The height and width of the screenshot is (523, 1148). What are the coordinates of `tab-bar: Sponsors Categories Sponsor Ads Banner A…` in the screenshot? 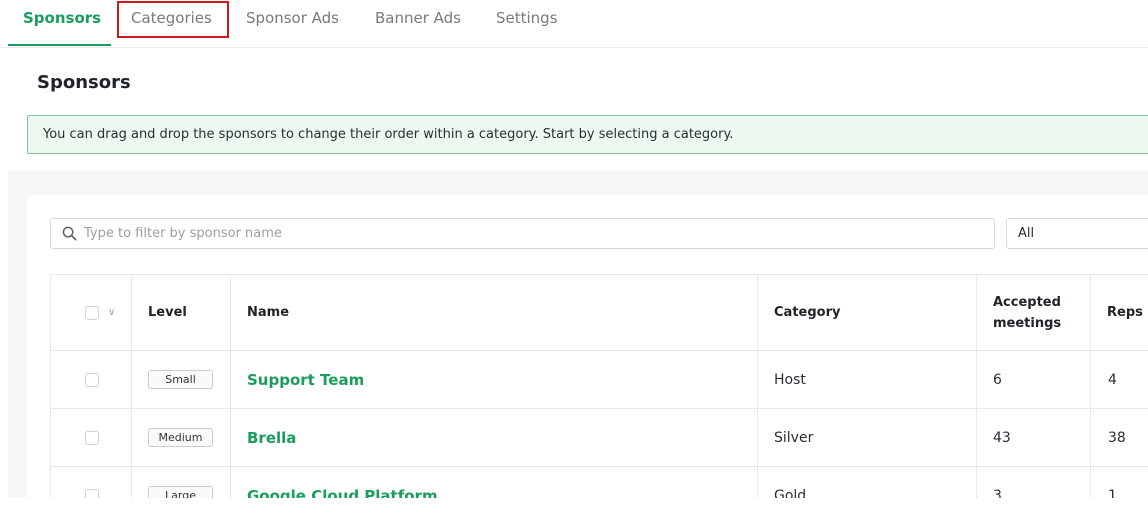 It's located at (574, 24).